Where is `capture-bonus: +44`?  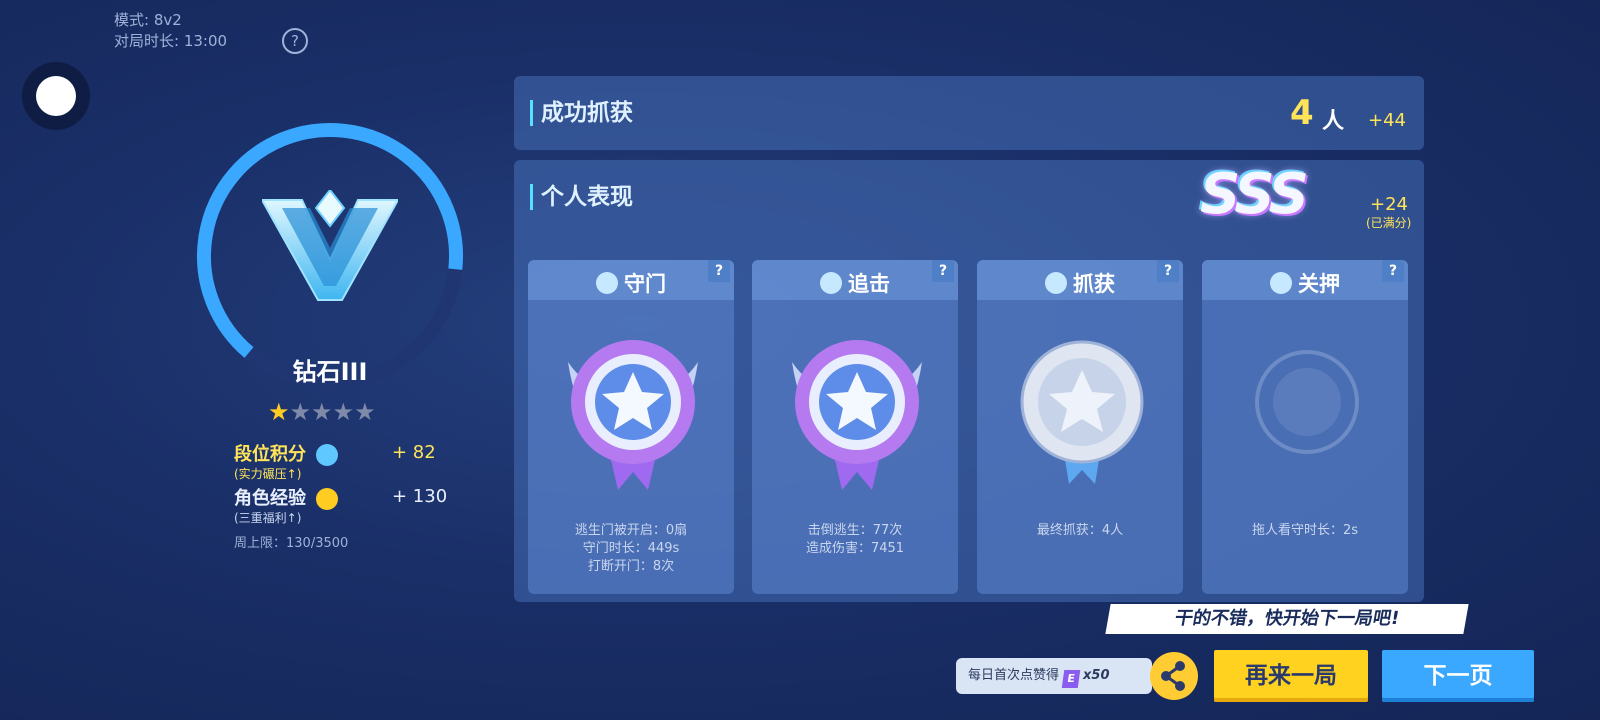 capture-bonus: +44 is located at coordinates (1387, 120).